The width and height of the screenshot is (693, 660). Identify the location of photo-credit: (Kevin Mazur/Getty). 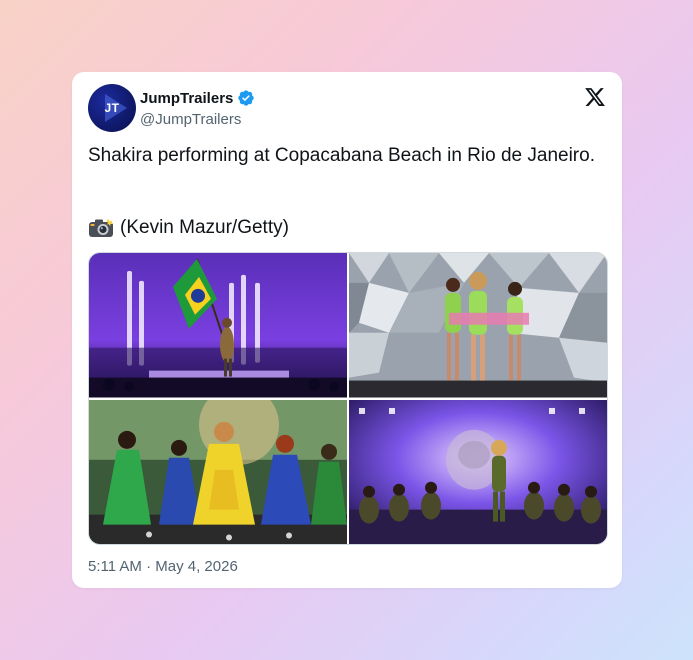
(188, 228).